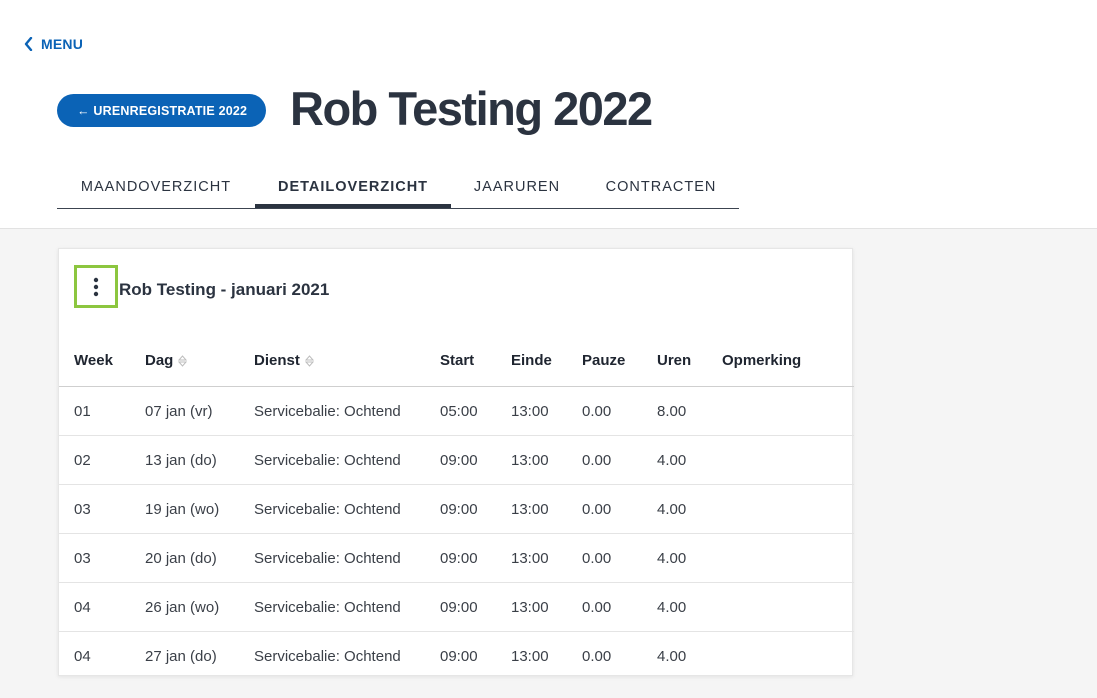 This screenshot has width=1097, height=698. I want to click on cell-uren: 8.00, so click(689, 411).